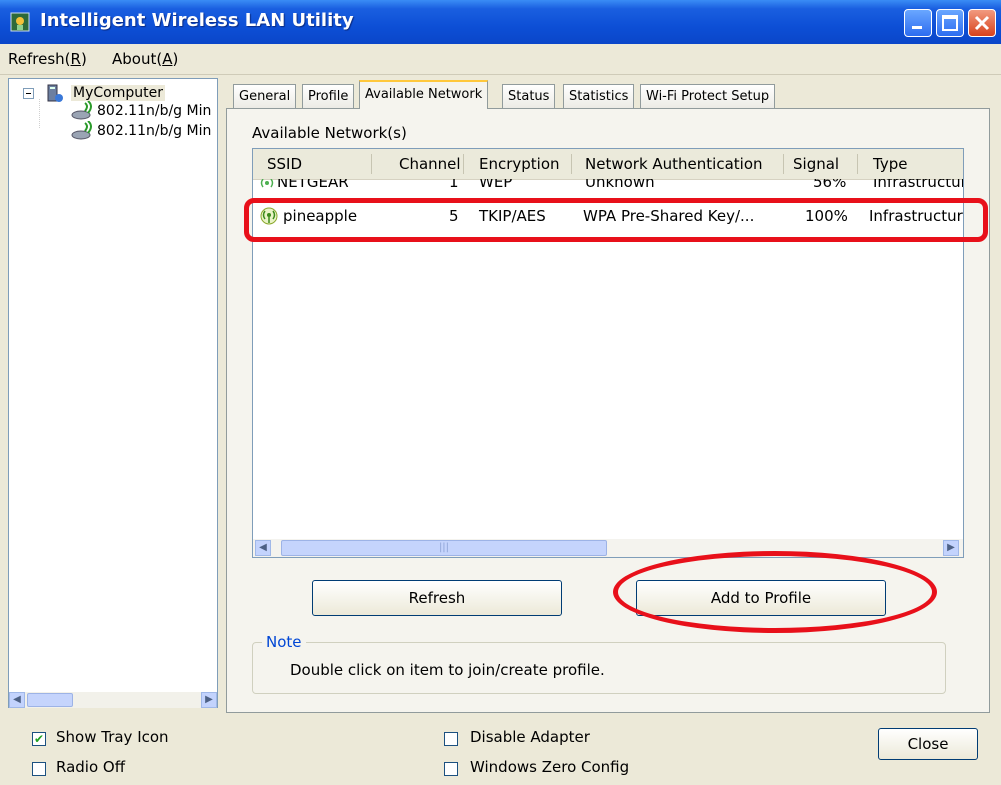  Describe the element at coordinates (39, 739) in the screenshot. I see `show-tray-icon-checkbox: ✔` at that location.